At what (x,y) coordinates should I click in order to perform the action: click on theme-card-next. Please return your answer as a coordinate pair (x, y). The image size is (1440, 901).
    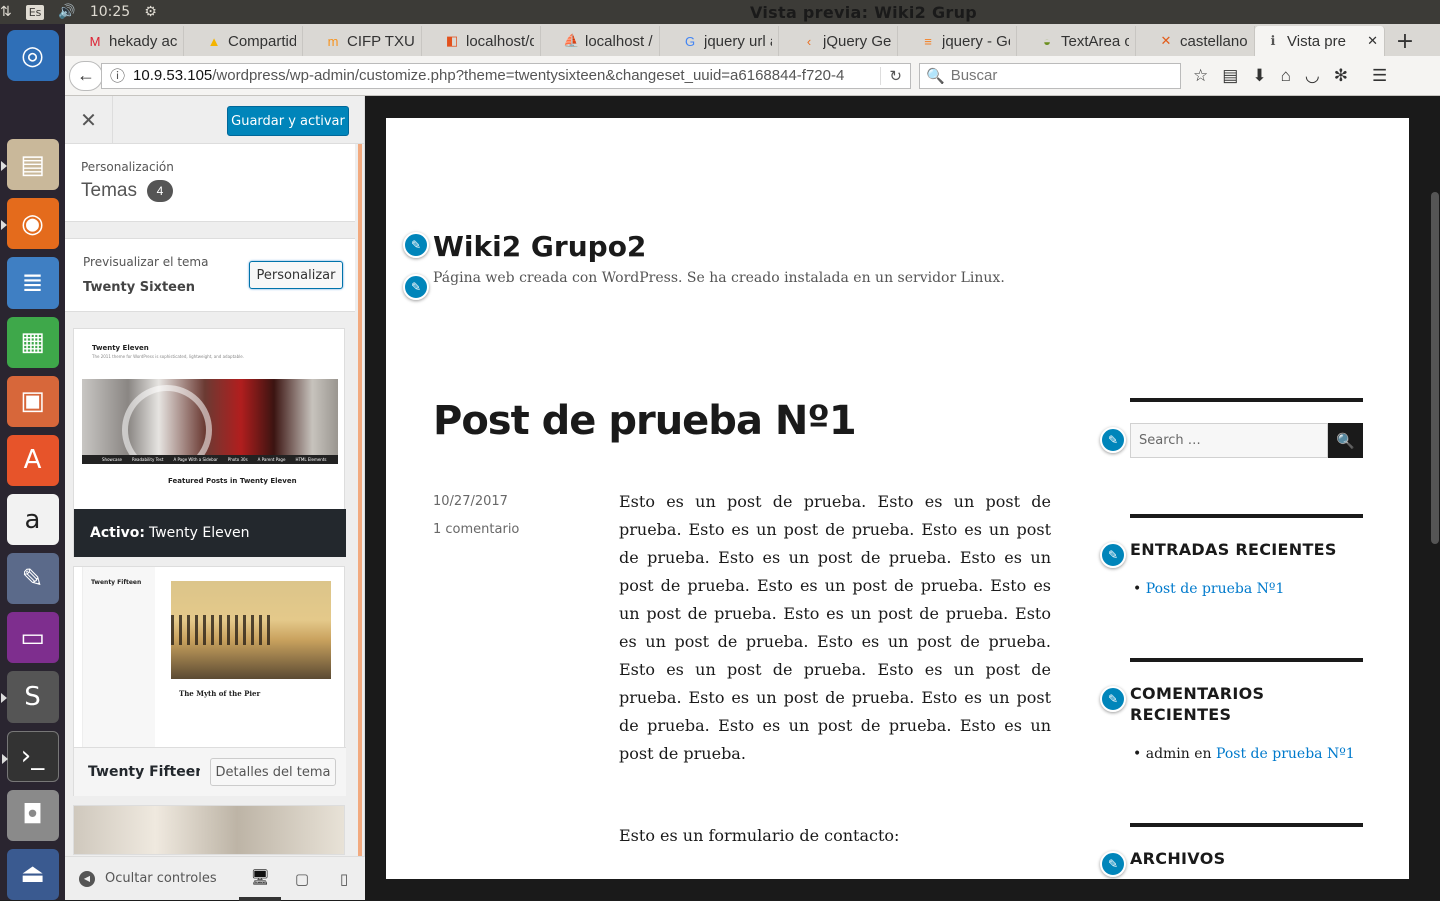
    Looking at the image, I should click on (209, 830).